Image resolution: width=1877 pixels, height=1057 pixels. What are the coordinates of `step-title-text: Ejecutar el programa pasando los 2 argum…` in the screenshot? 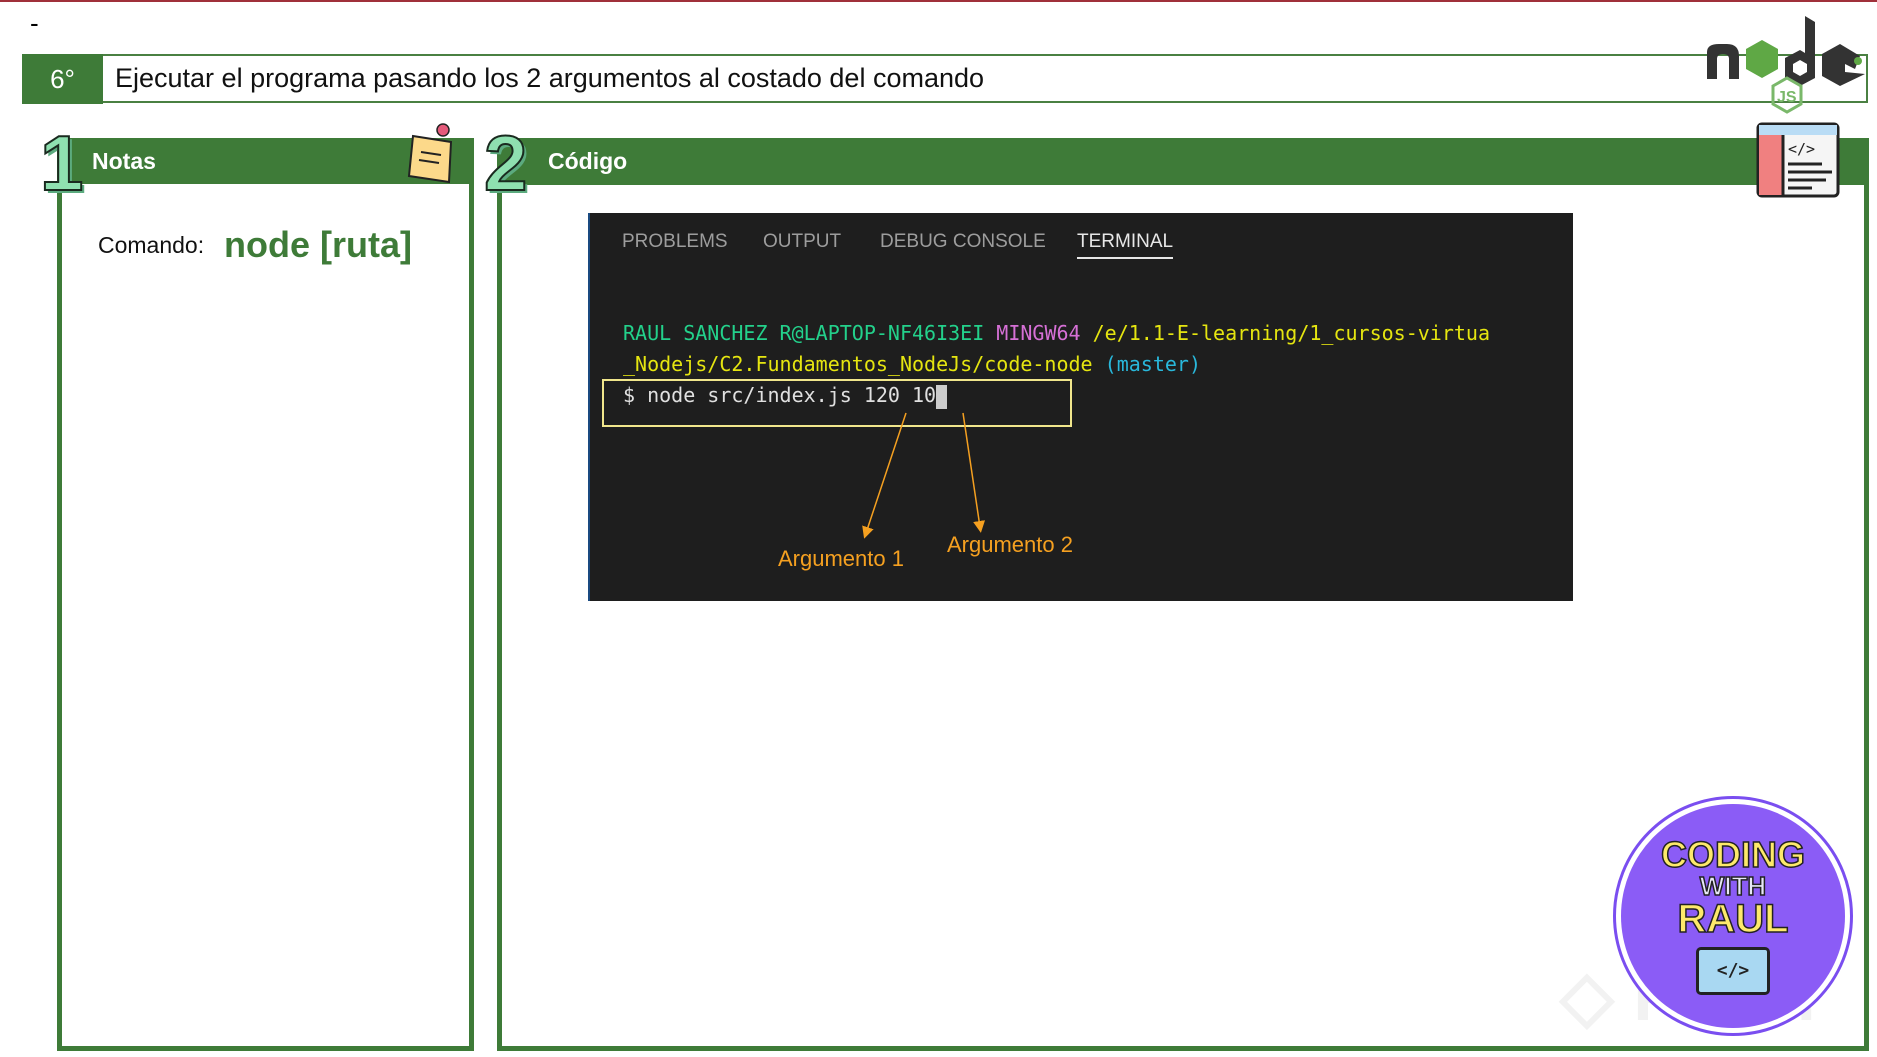 It's located at (550, 78).